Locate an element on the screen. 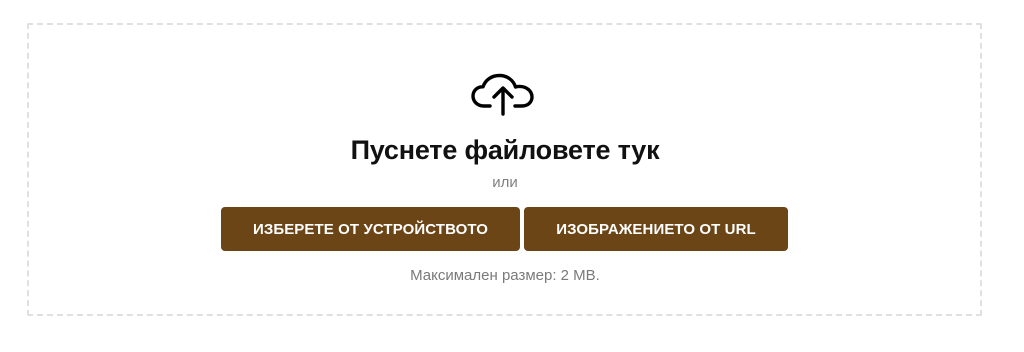 This screenshot has width=1024, height=352. or-separator-text: или is located at coordinates (505, 182).